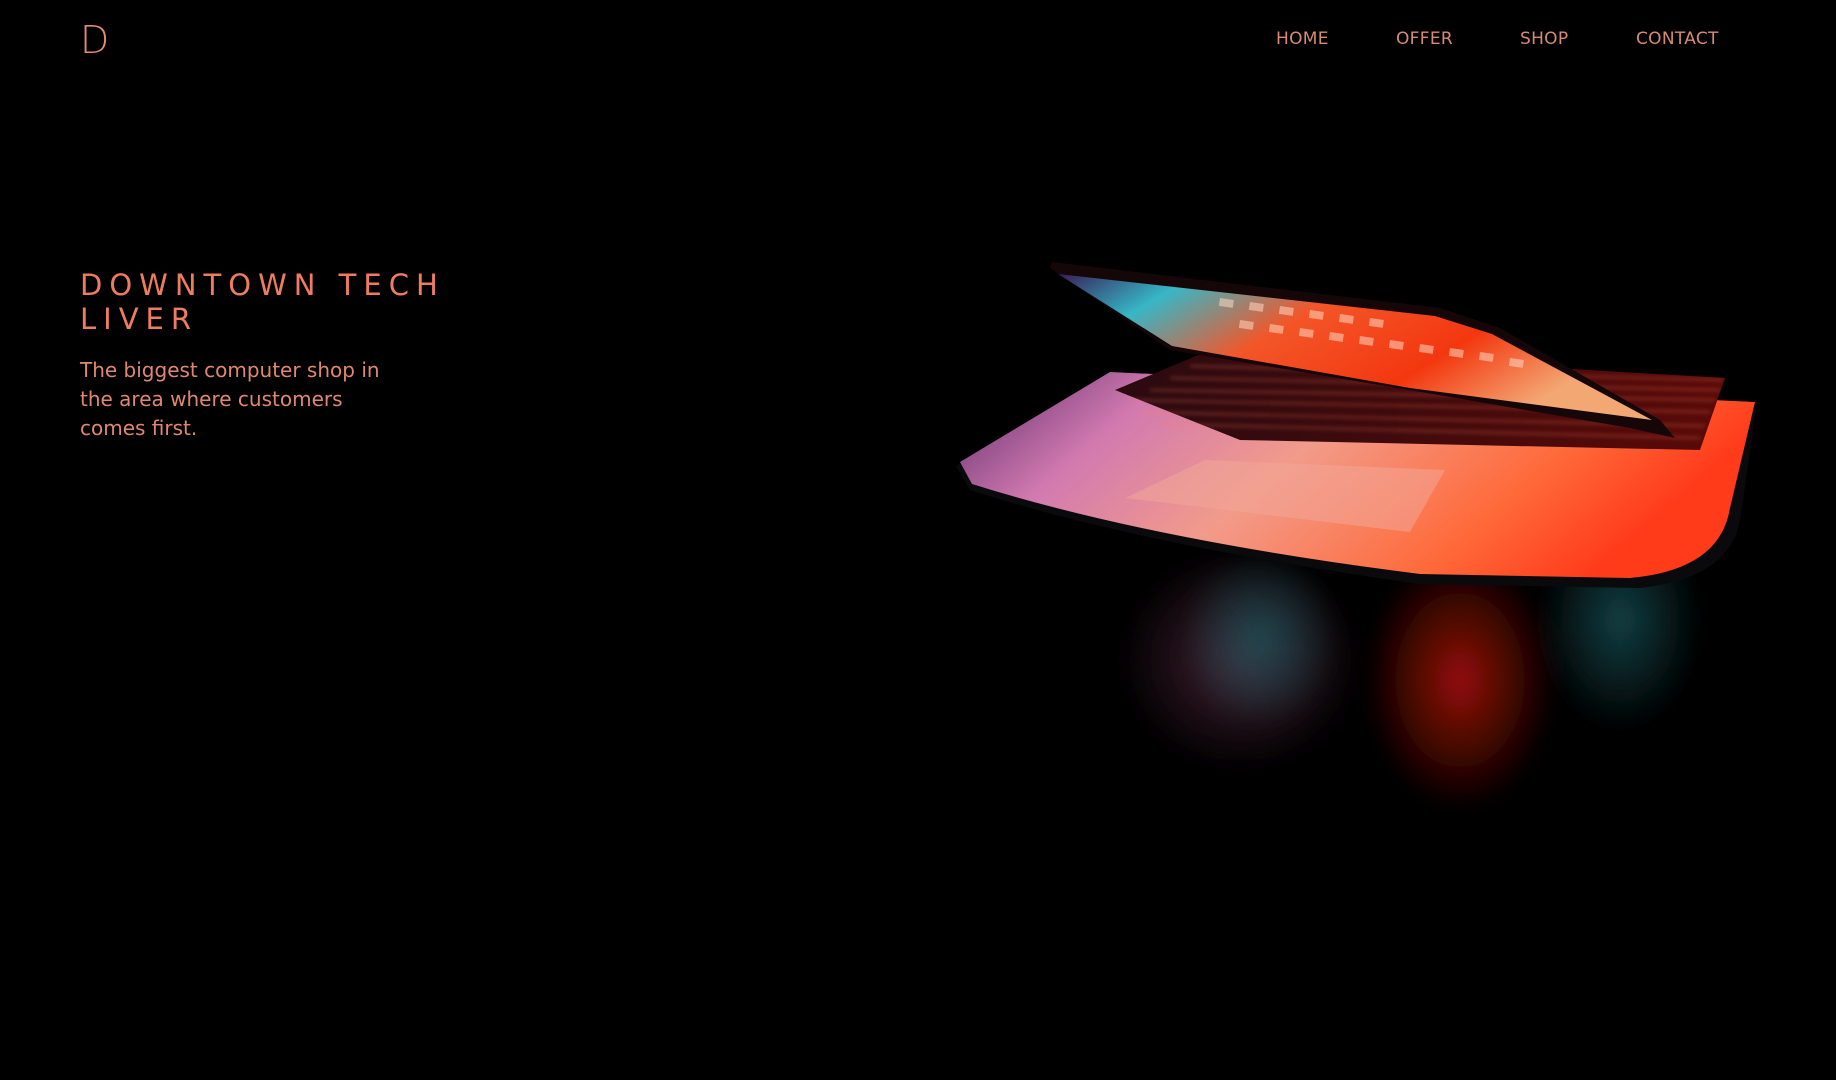 The width and height of the screenshot is (1836, 1080). Describe the element at coordinates (1302, 39) in the screenshot. I see `nav-home-link: HOME` at that location.